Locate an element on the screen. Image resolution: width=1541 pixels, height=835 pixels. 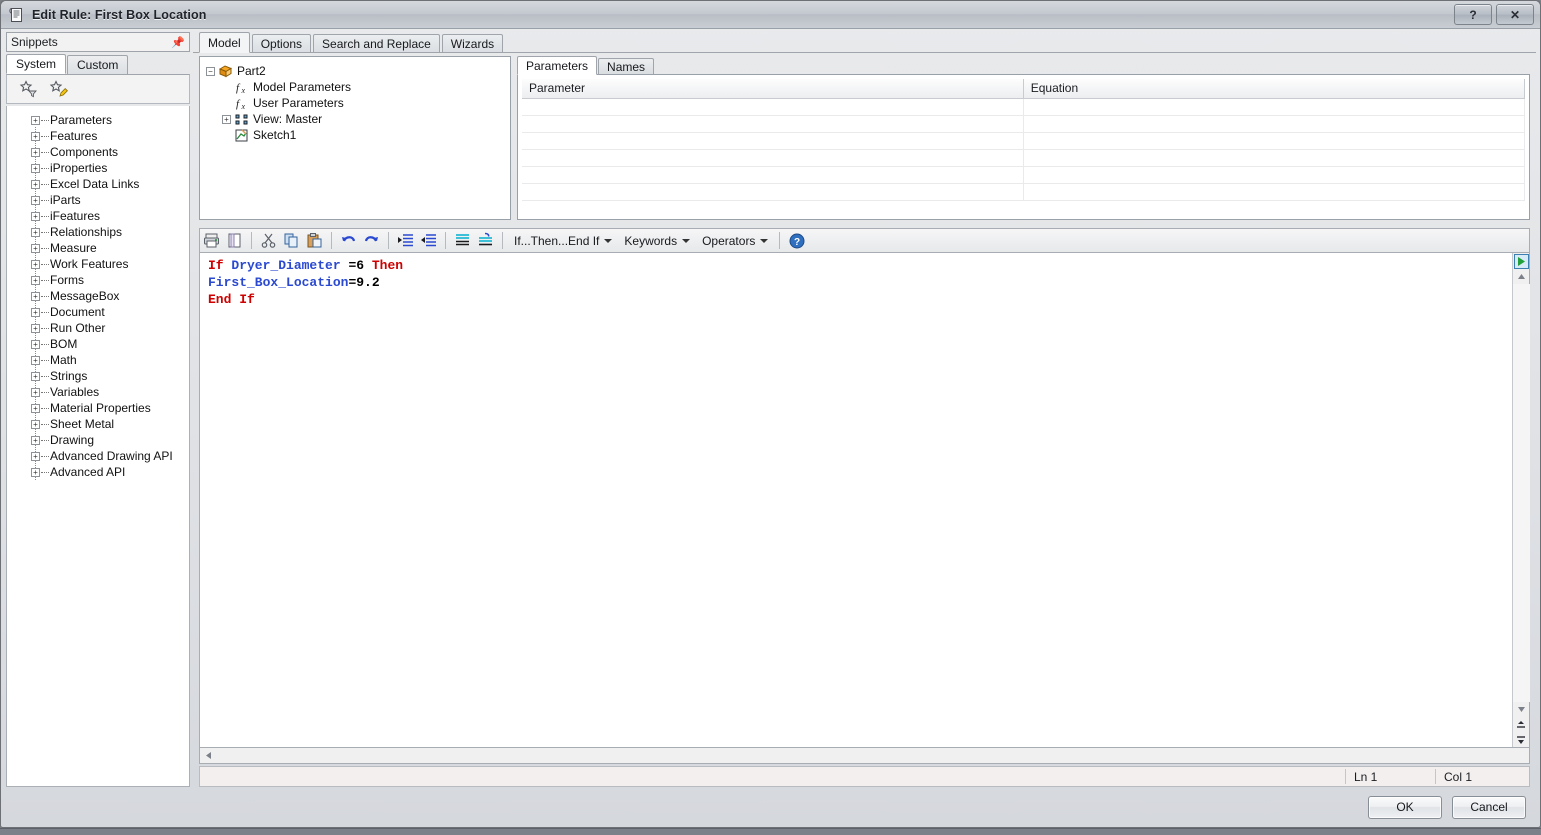
if-then-endif-dropdown: If...Then...End If is located at coordinates (563, 240).